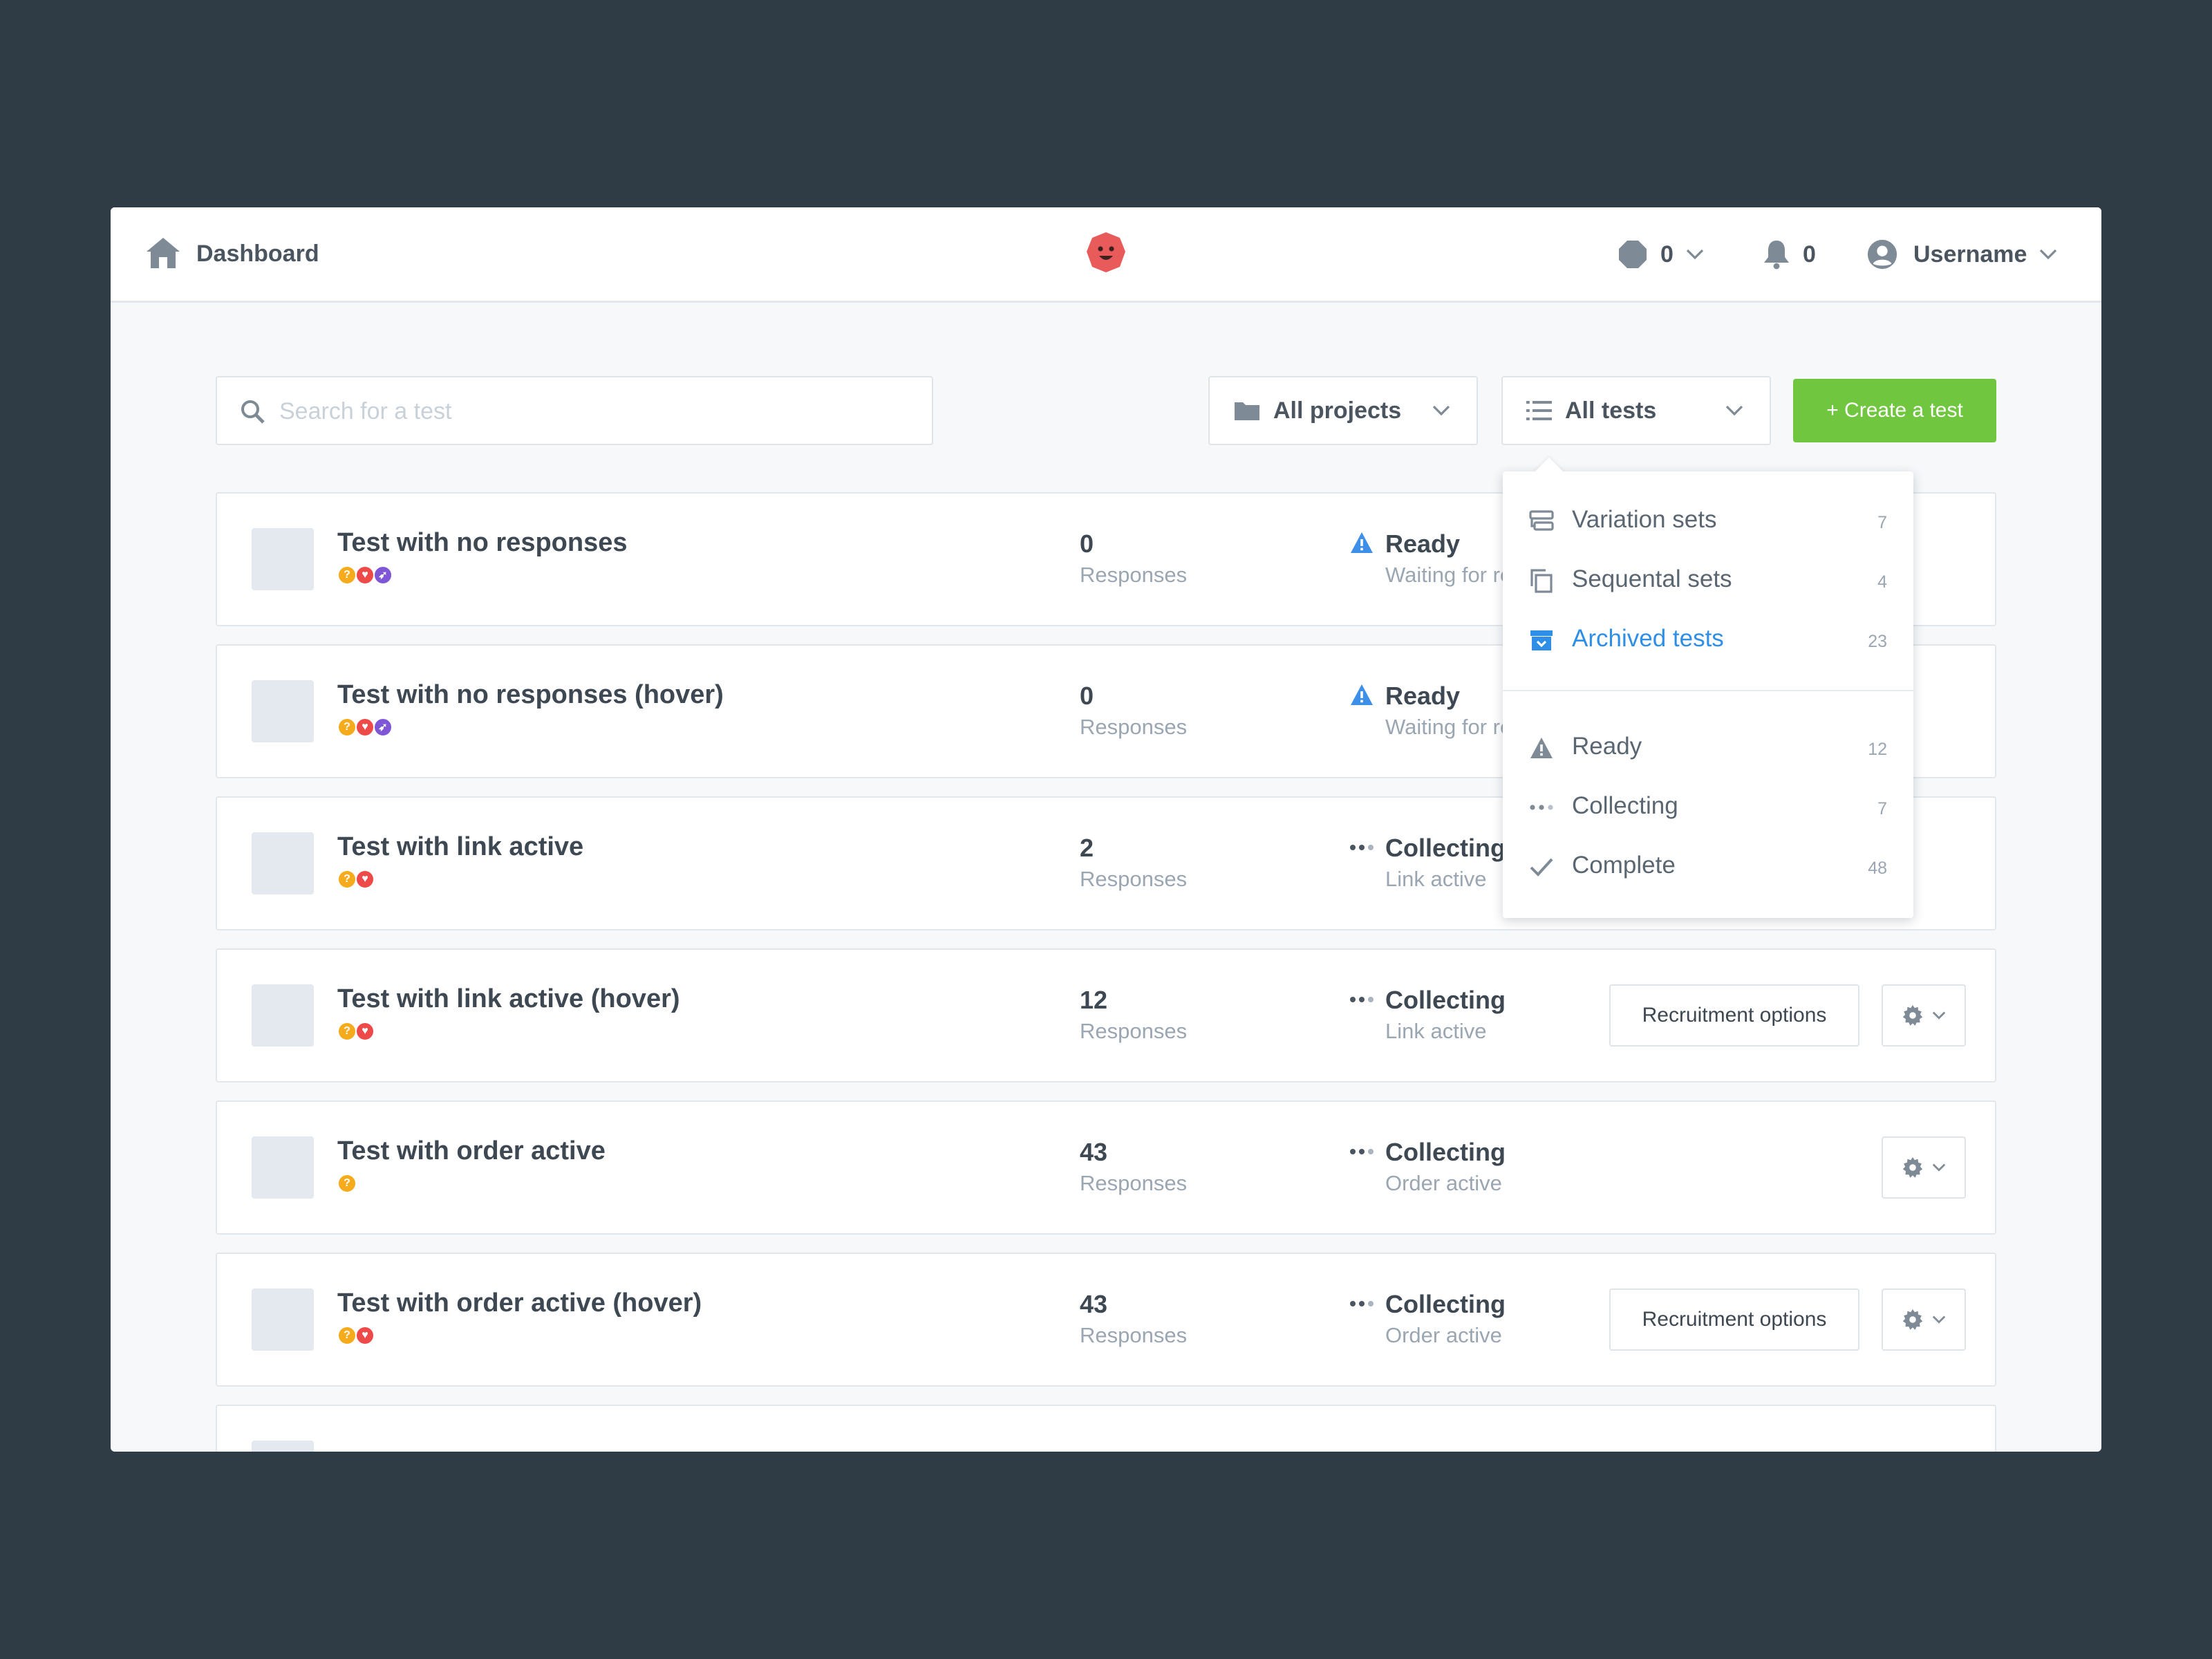 The height and width of the screenshot is (1659, 2212). I want to click on response-count: 12, so click(1094, 1000).